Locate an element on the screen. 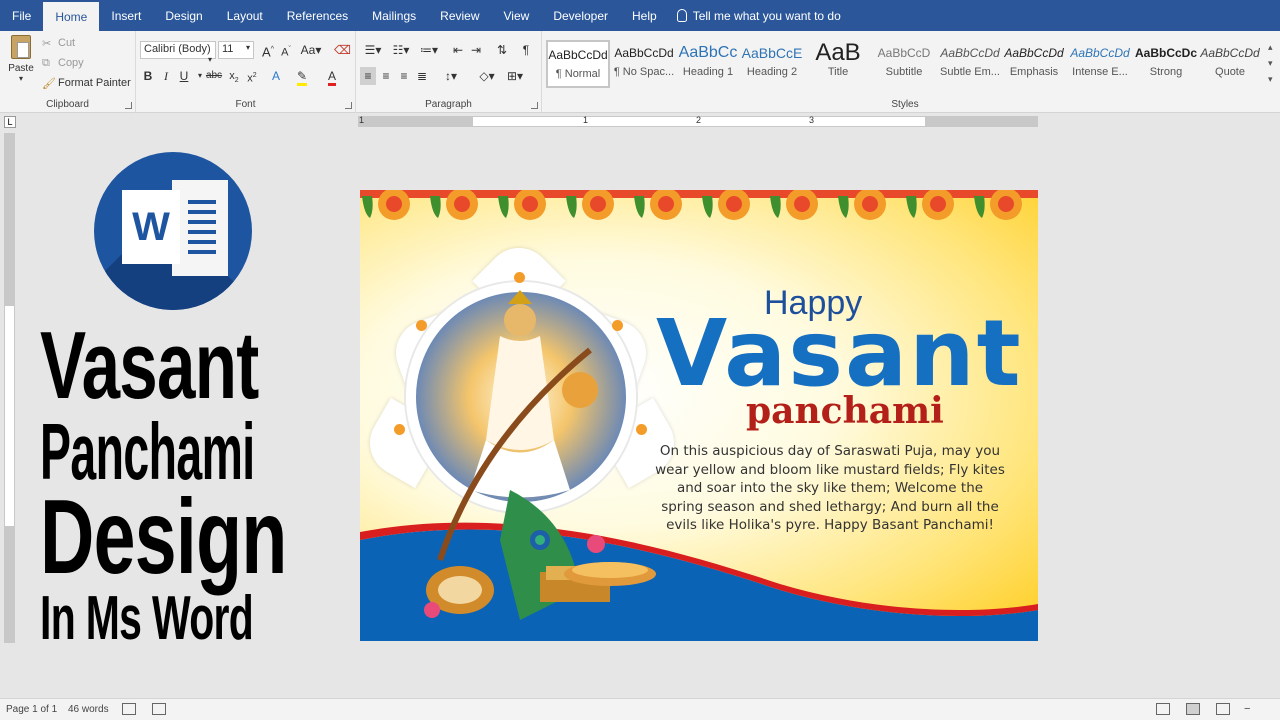 The height and width of the screenshot is (720, 1280). line-spacing-button: ↕▾ is located at coordinates (451, 76).